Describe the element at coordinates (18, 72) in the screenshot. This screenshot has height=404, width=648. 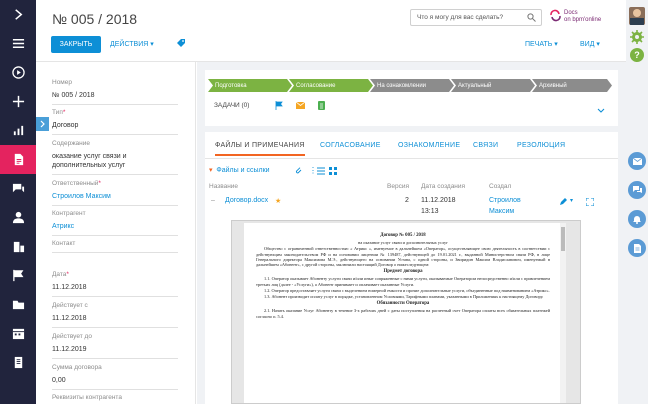
I see `play-icon` at that location.